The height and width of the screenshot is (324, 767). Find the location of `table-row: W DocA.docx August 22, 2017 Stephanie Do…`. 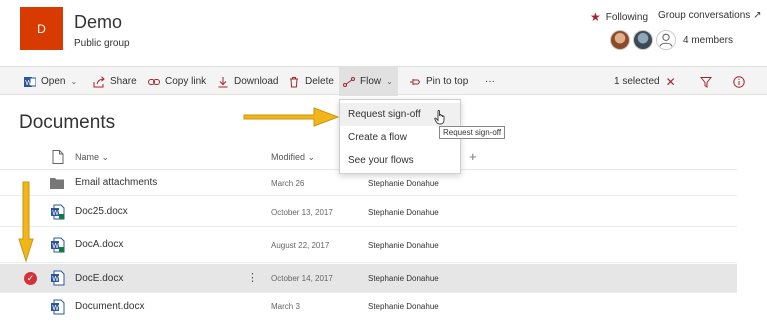

table-row: W DocA.docx August 22, 2017 Stephanie Do… is located at coordinates (368, 245).